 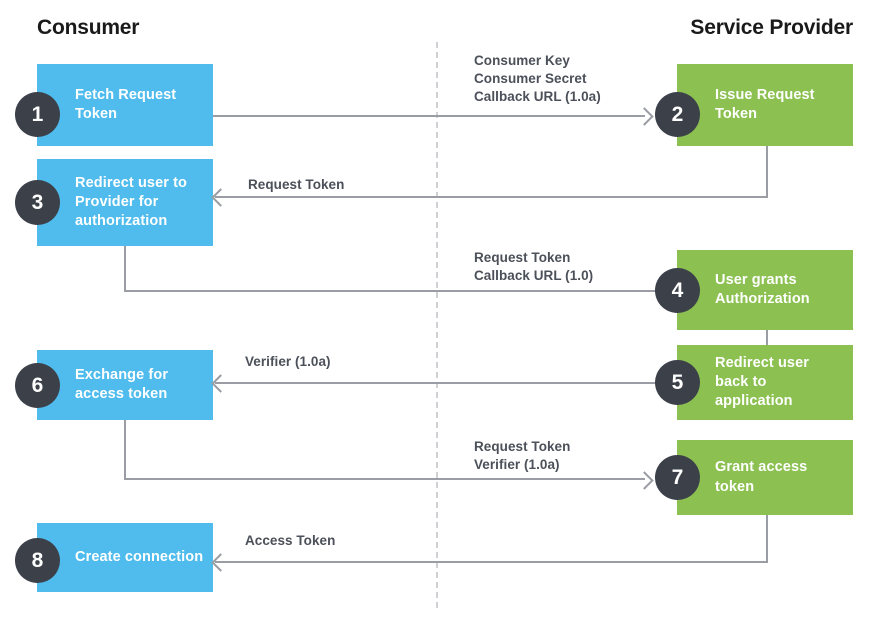 I want to click on step-badge-3: 3, so click(x=37, y=202).